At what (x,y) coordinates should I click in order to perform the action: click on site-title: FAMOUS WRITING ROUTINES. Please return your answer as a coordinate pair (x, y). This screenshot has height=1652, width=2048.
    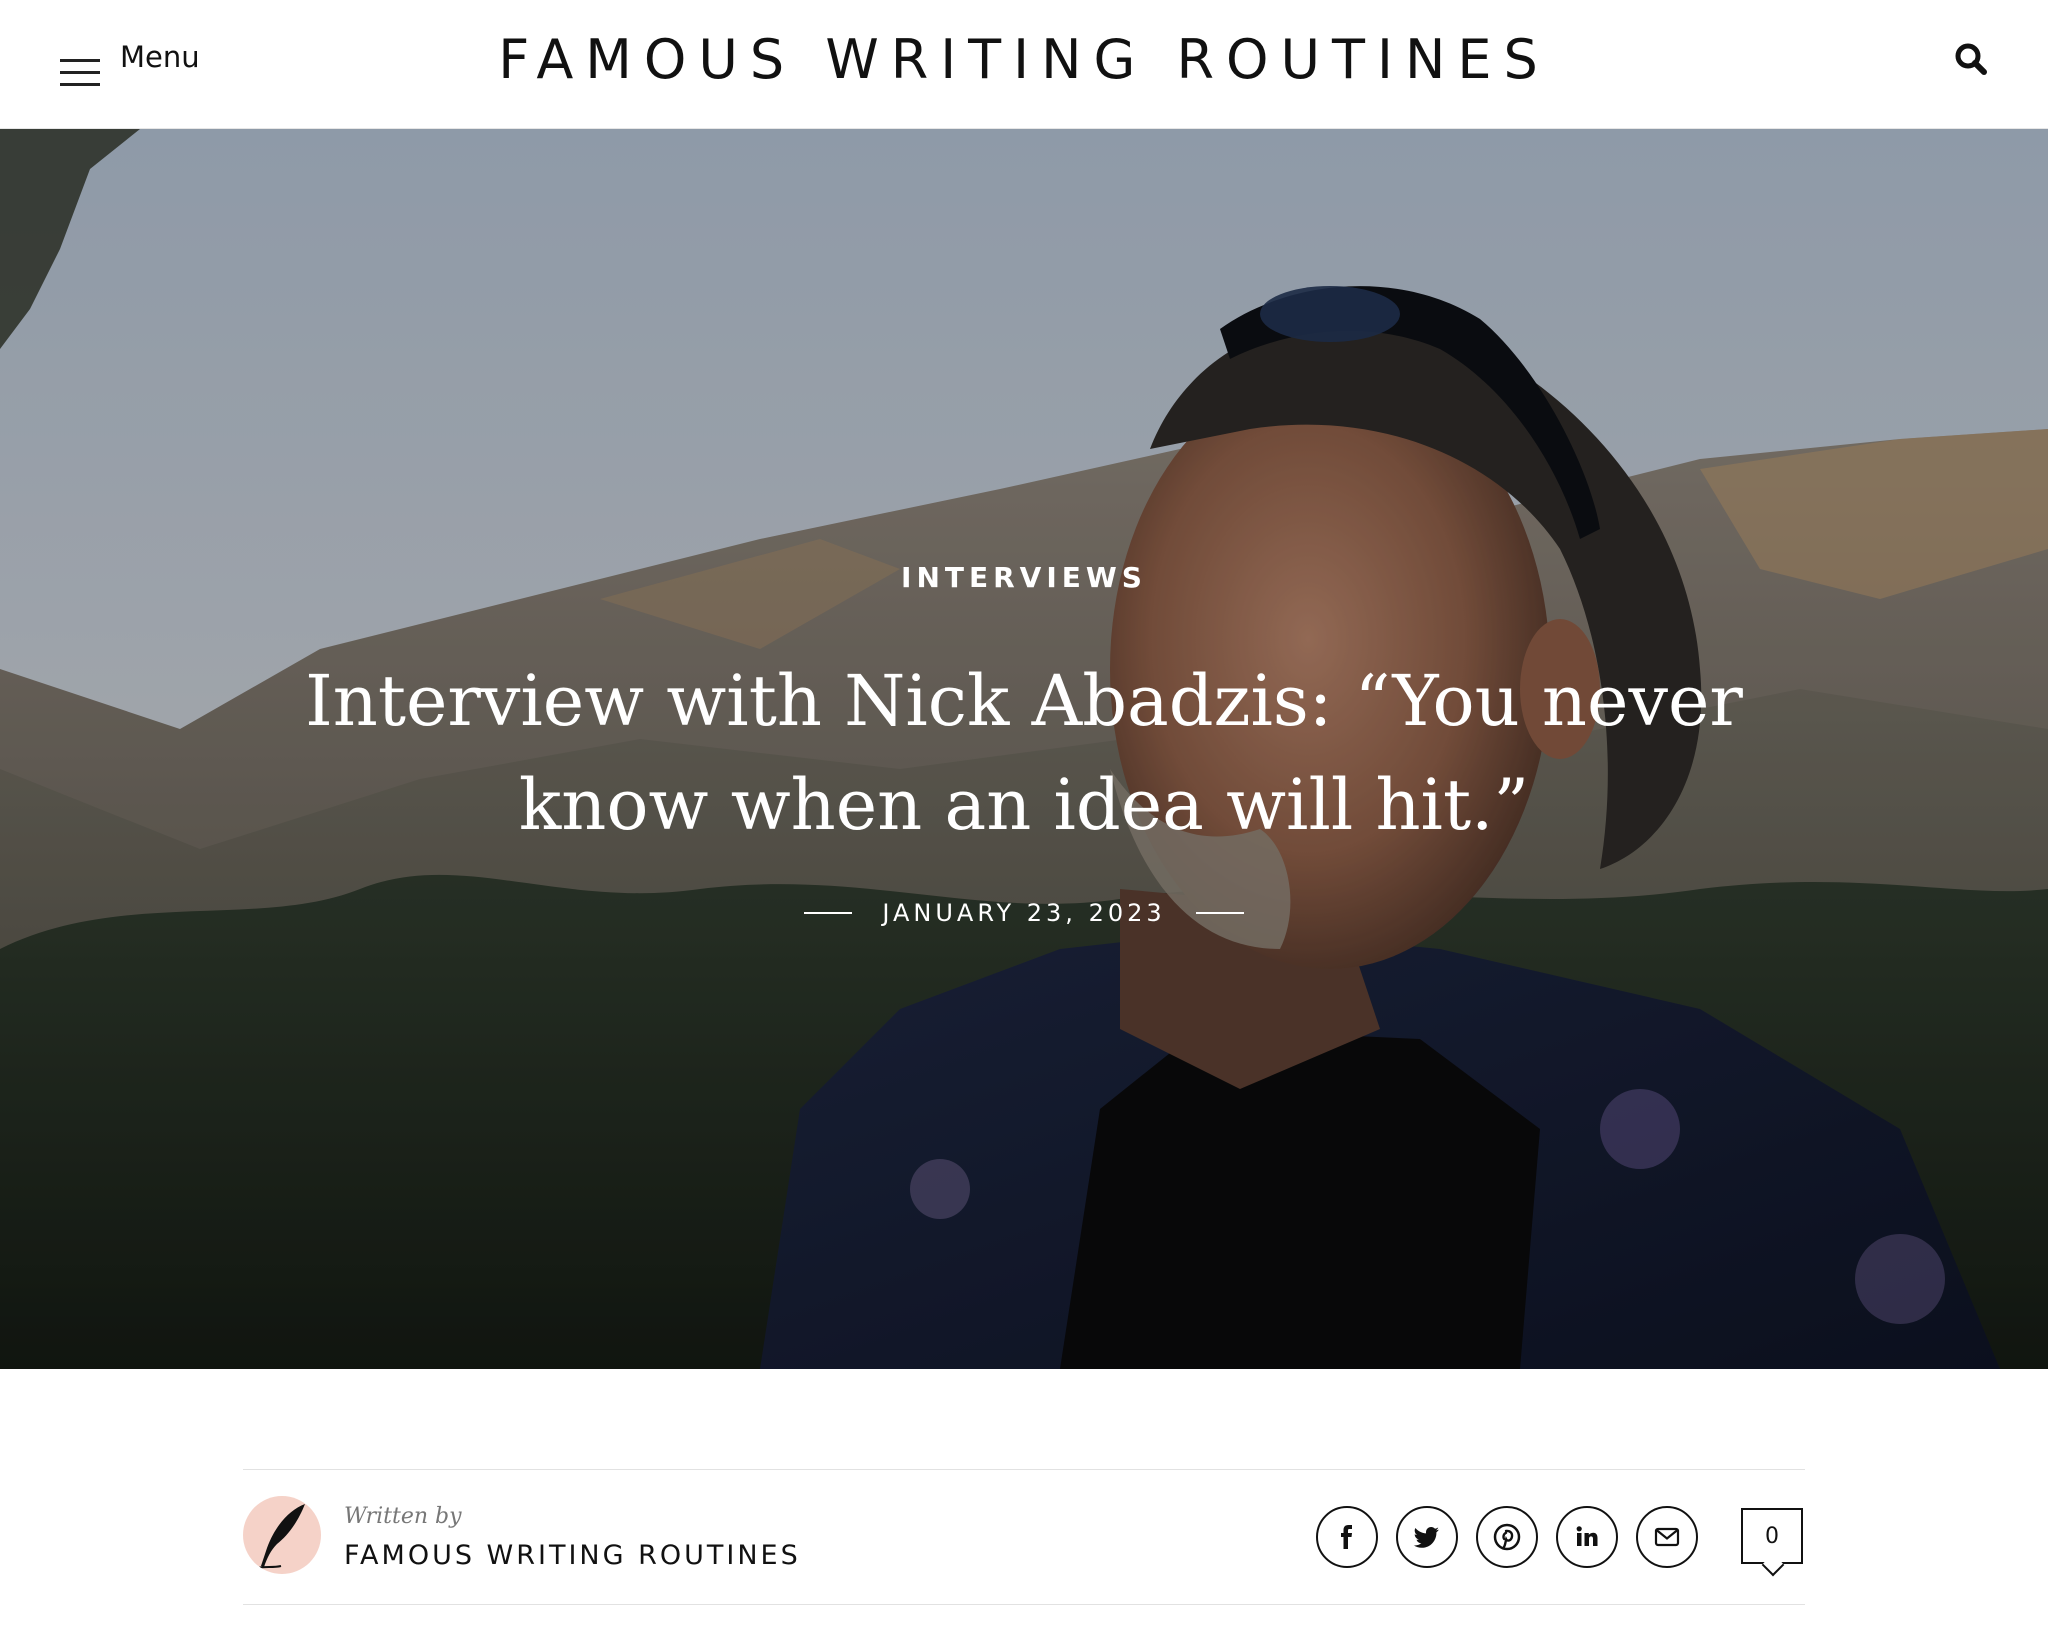
    Looking at the image, I should click on (1024, 59).